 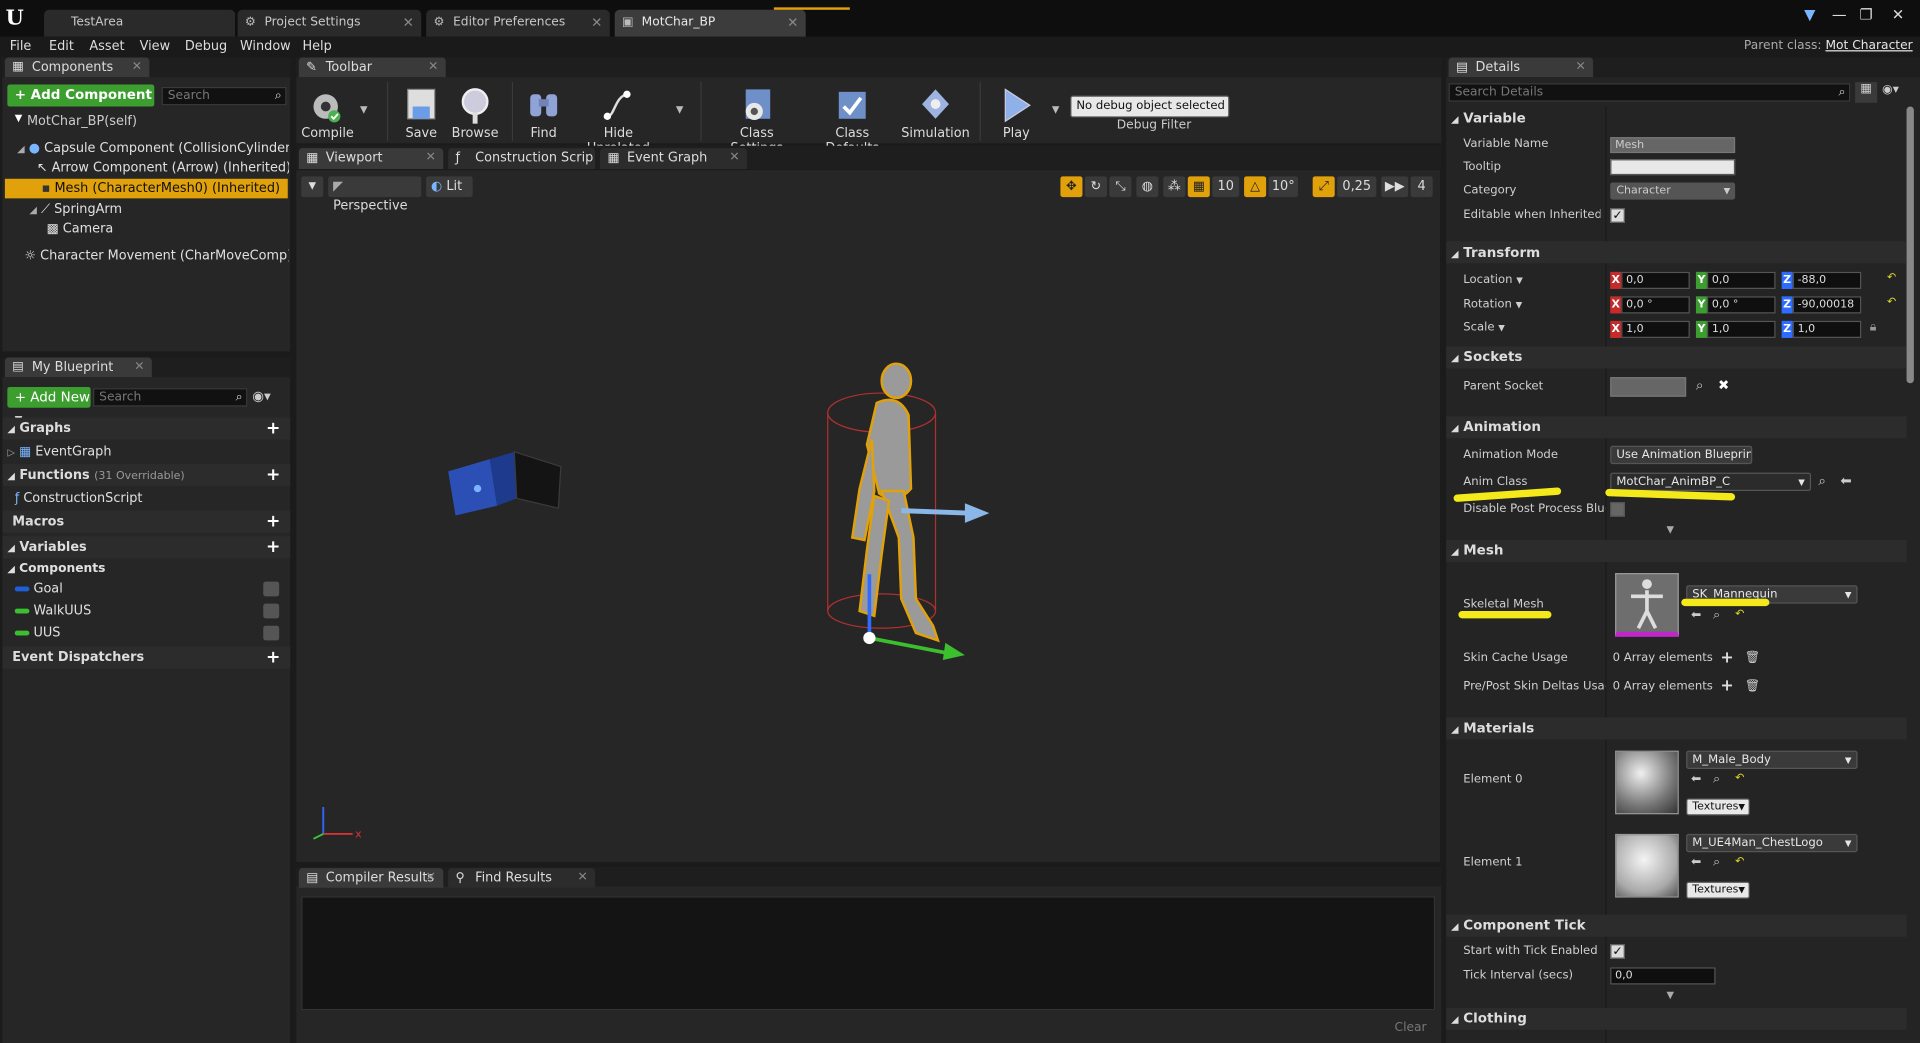 What do you see at coordinates (78, 367) in the screenshot?
I see `tab-my-blueprint: ▤ My Blueprint ✕` at bounding box center [78, 367].